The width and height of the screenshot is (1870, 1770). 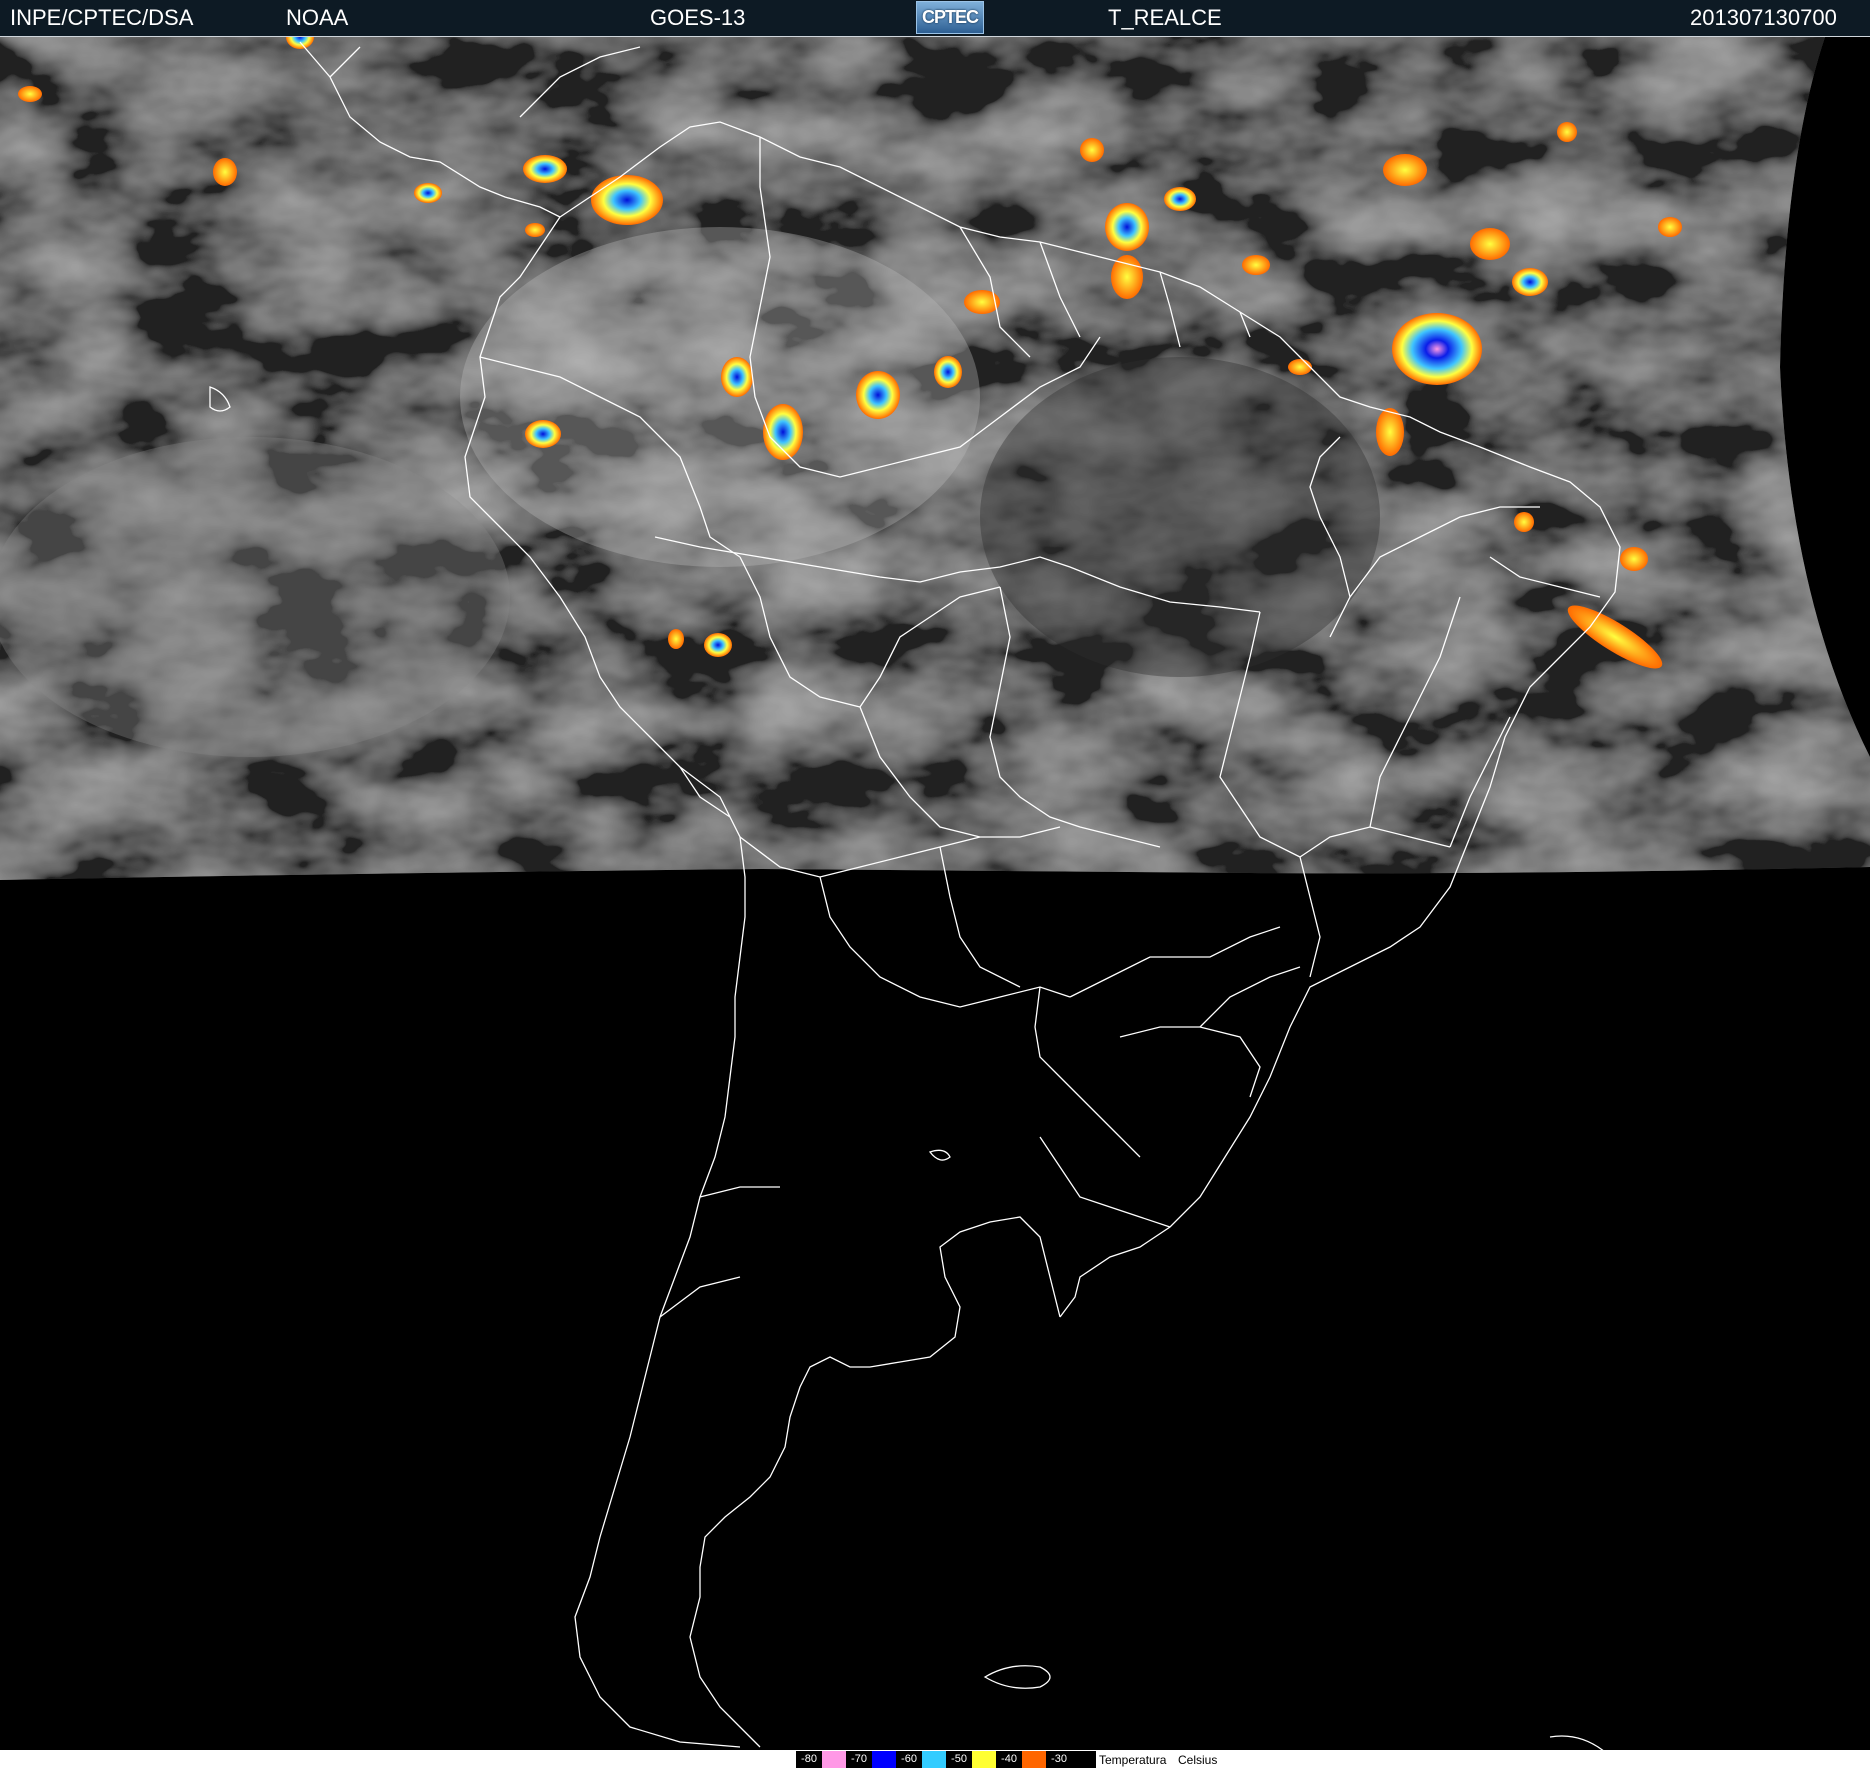 I want to click on product-label: T_REALCE, so click(x=1165, y=17).